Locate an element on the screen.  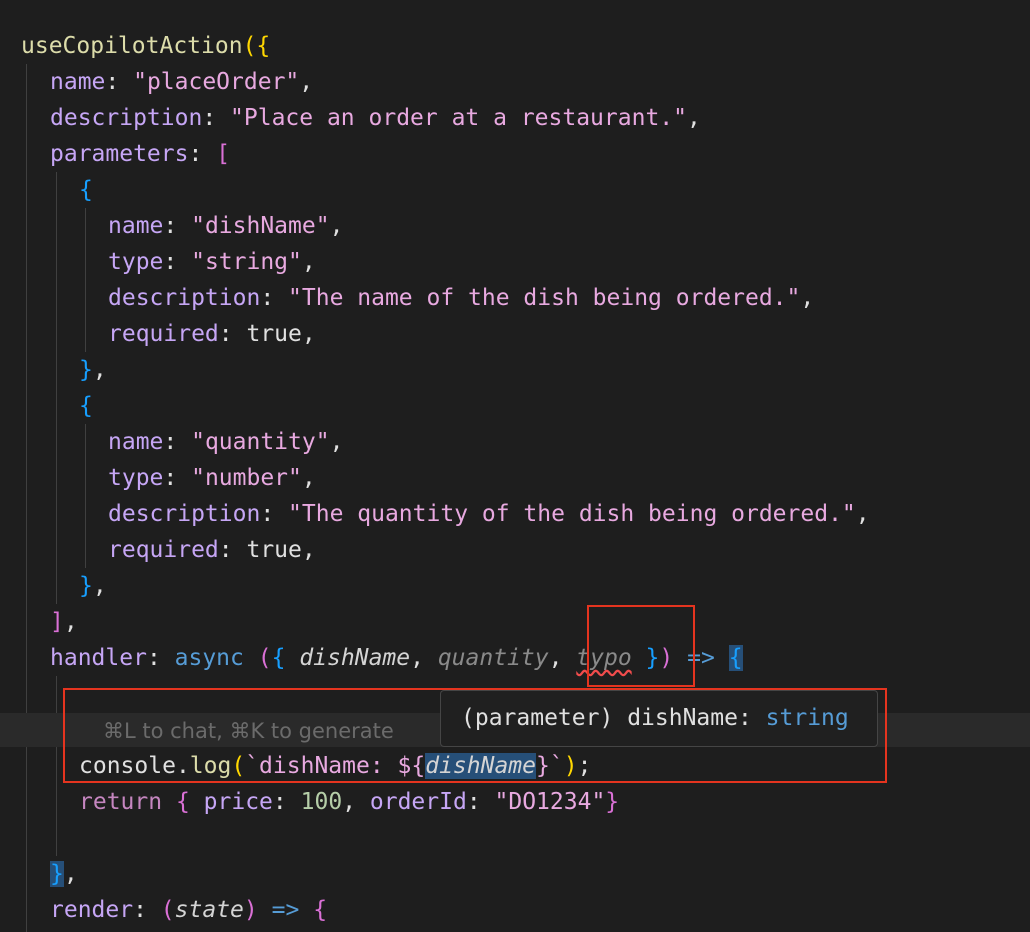
string-literal: "Place an order at a restaurant." is located at coordinates (458, 118).